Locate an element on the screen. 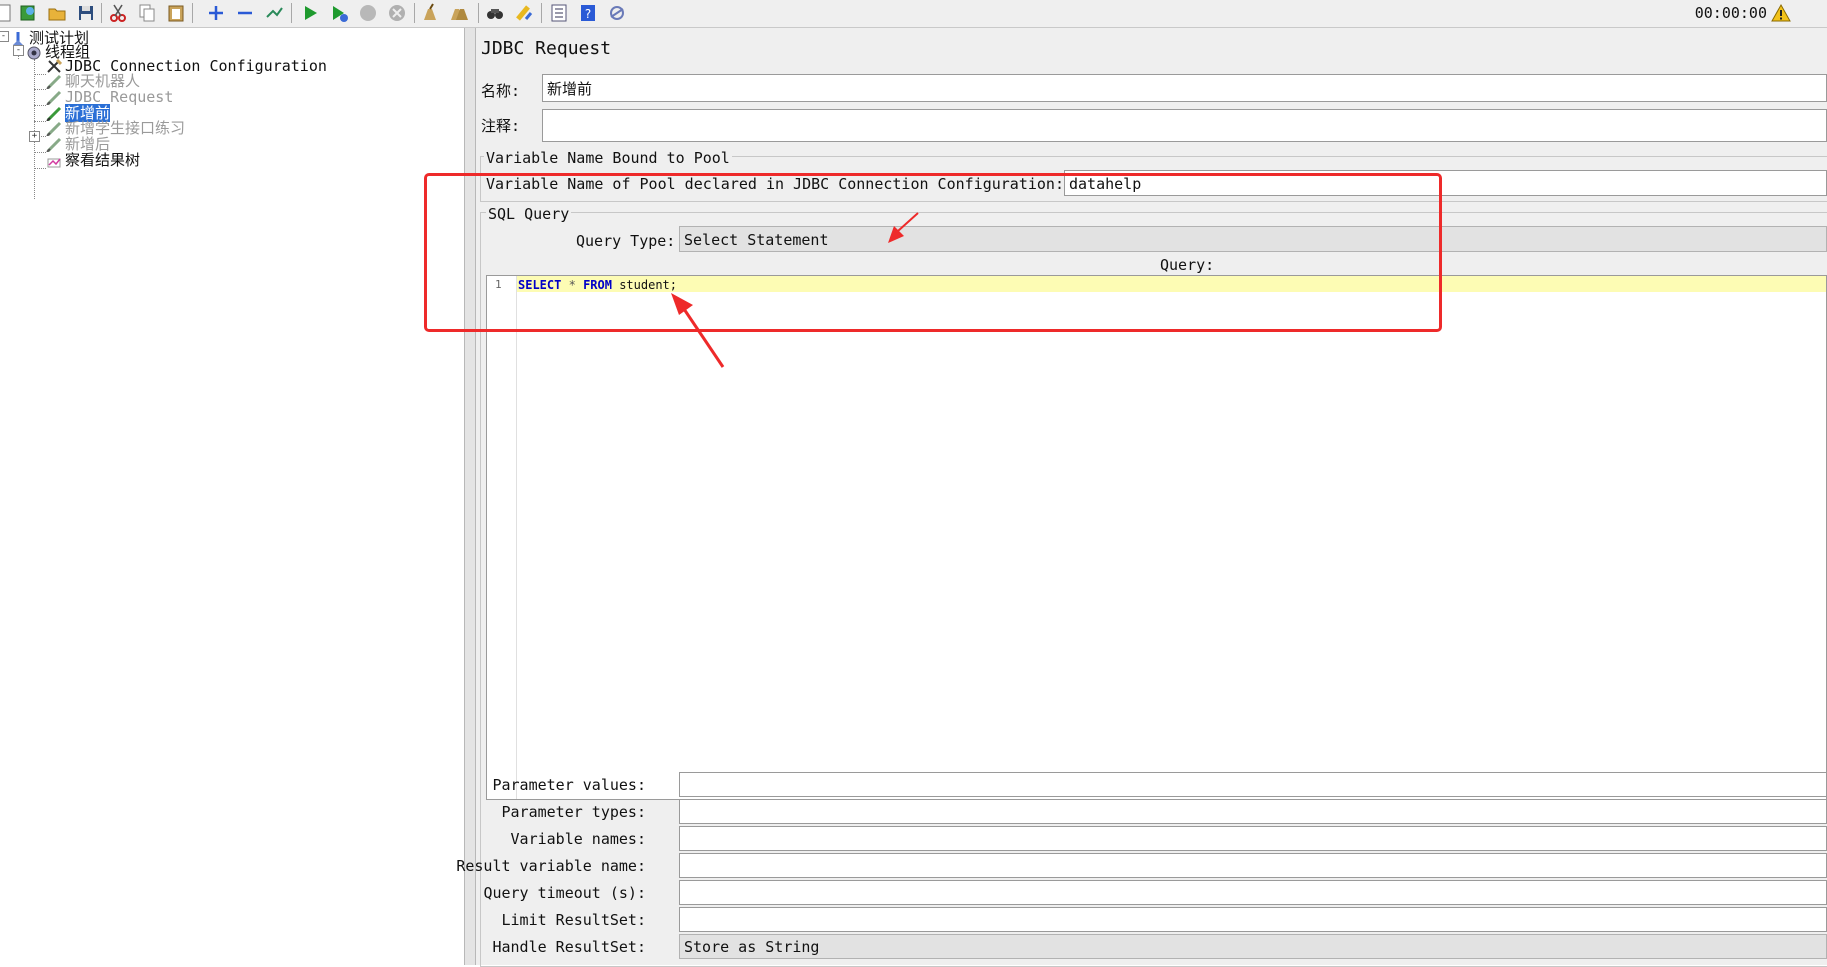 Image resolution: width=1827 pixels, height=967 pixels. clear-all-icon is located at coordinates (459, 13).